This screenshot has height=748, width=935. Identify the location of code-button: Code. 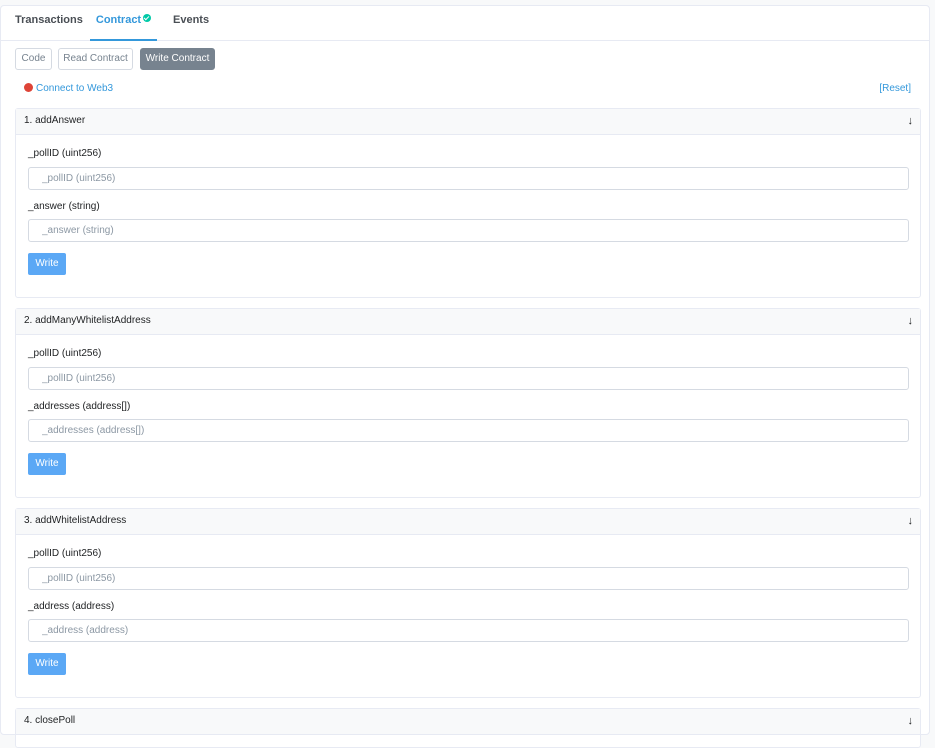
(33, 59).